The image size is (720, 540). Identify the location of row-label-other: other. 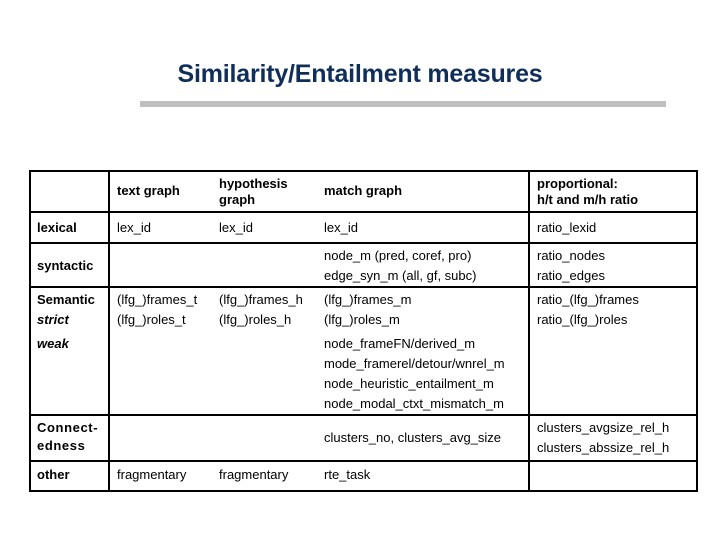
(53, 474).